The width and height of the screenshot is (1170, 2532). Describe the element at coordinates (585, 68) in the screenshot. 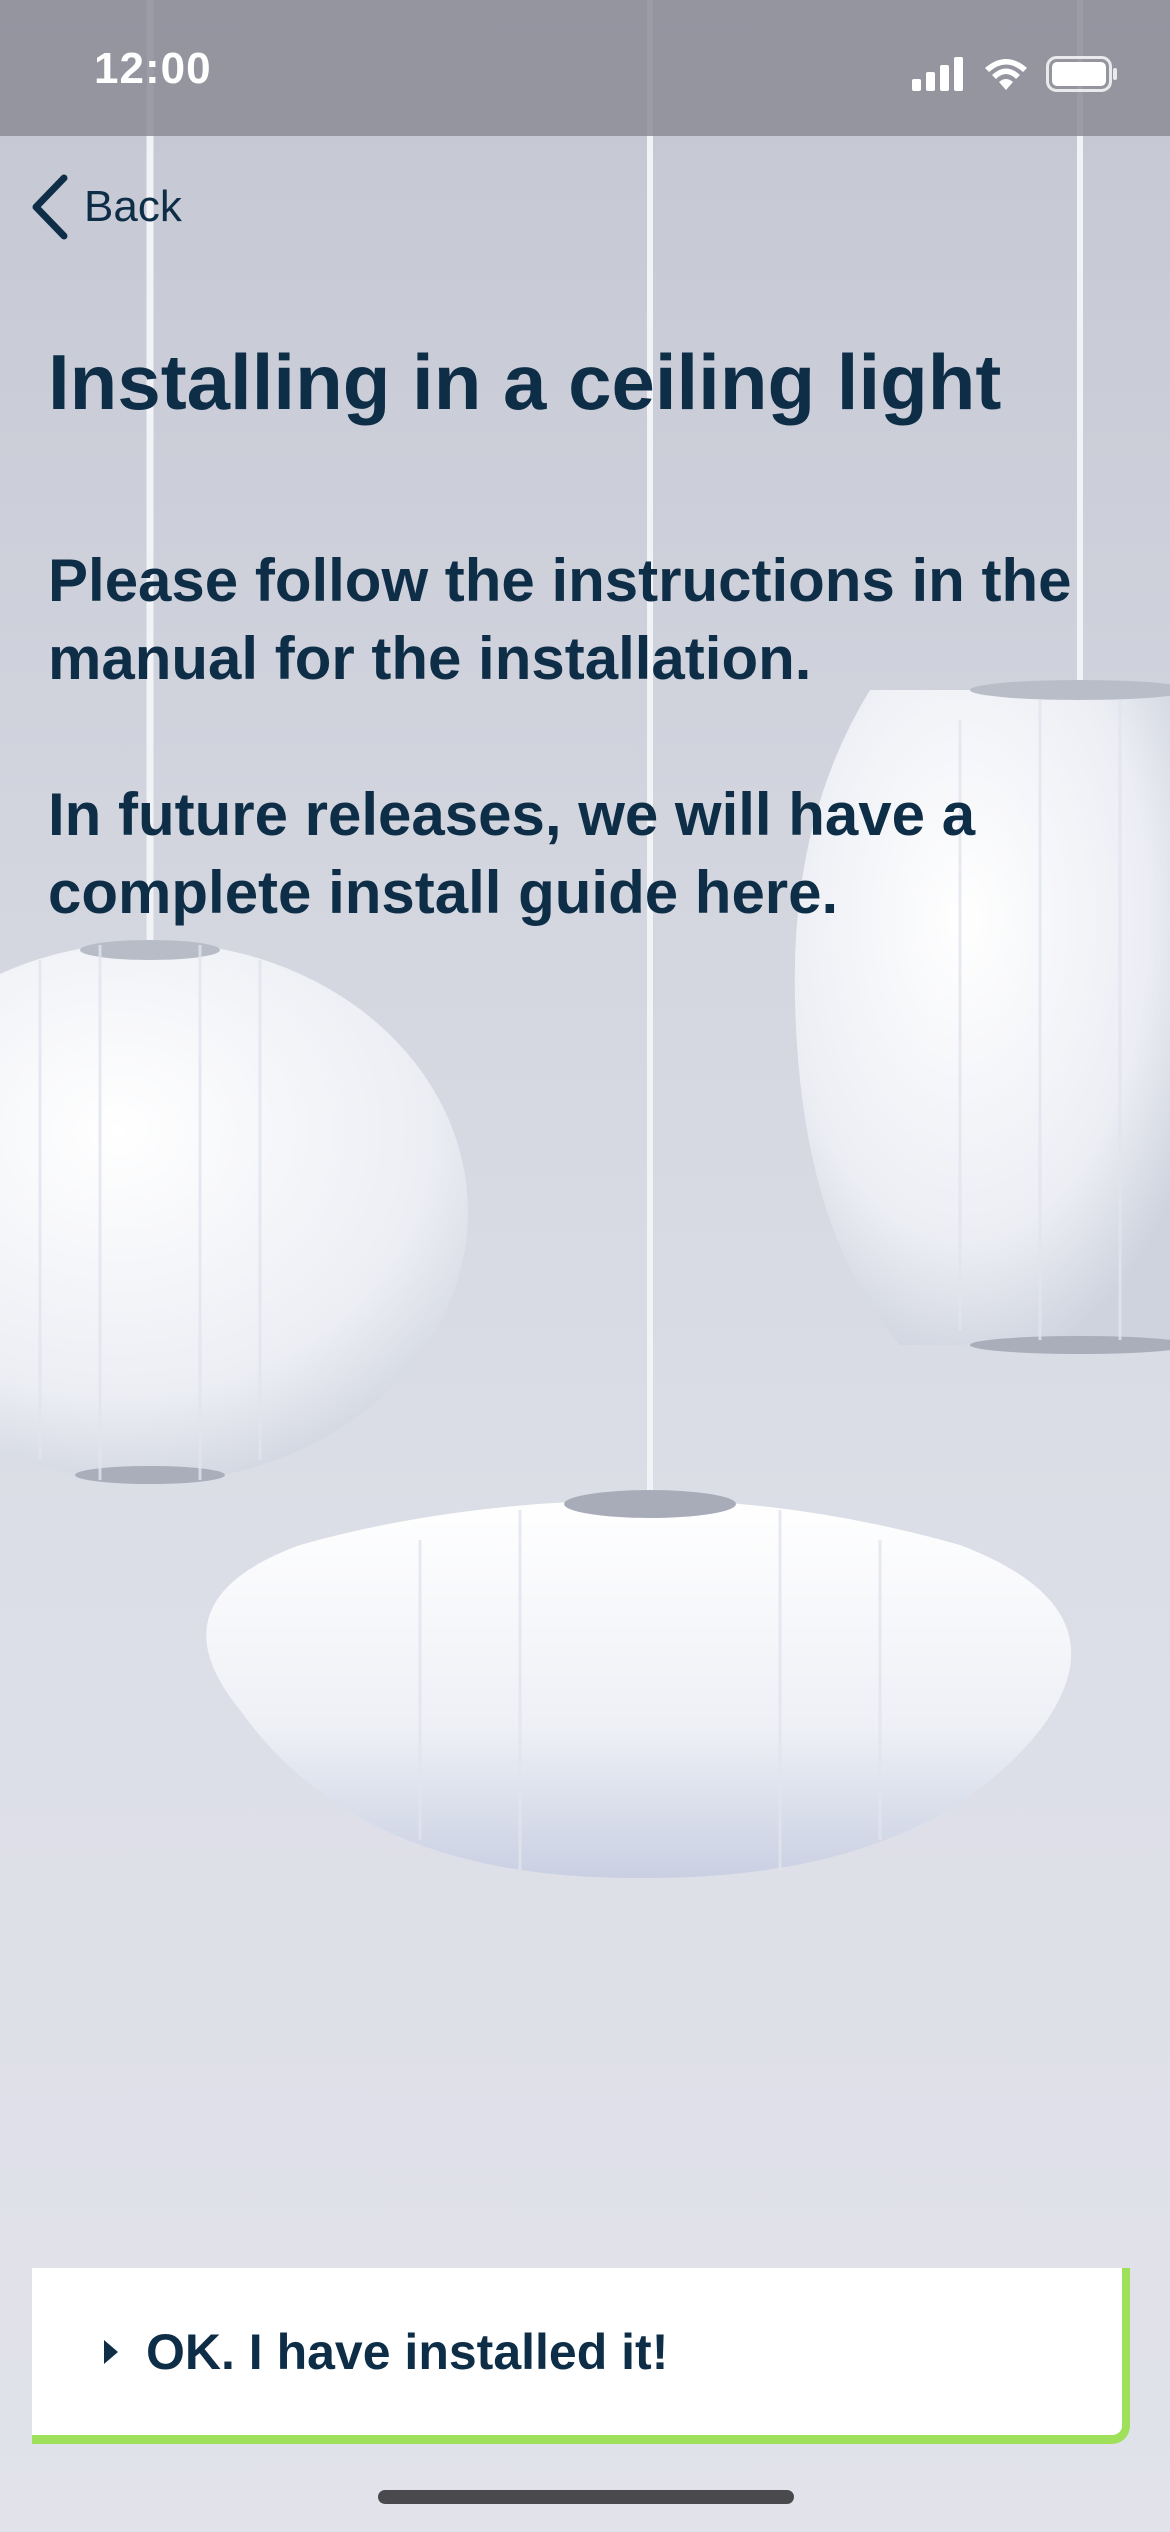

I see `status-bar: 12:00` at that location.